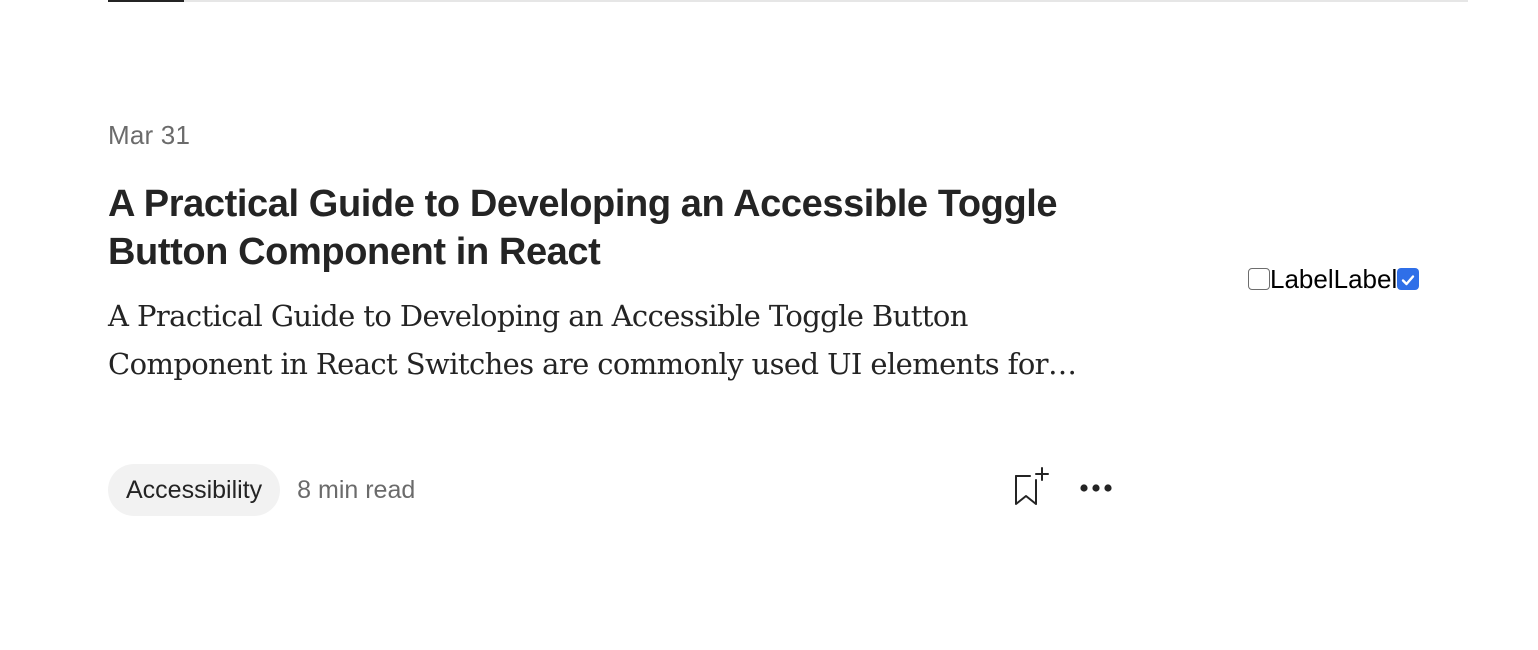 The height and width of the screenshot is (650, 1538). I want to click on checkbox-label-2: Label, so click(1365, 279).